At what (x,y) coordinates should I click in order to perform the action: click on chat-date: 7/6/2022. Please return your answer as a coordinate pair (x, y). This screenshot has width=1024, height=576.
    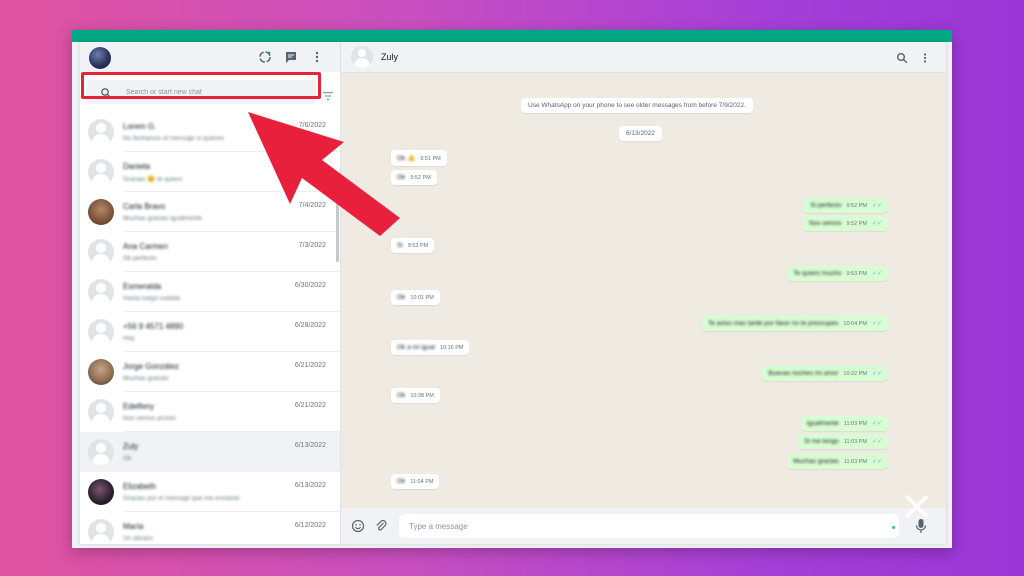
    Looking at the image, I should click on (312, 125).